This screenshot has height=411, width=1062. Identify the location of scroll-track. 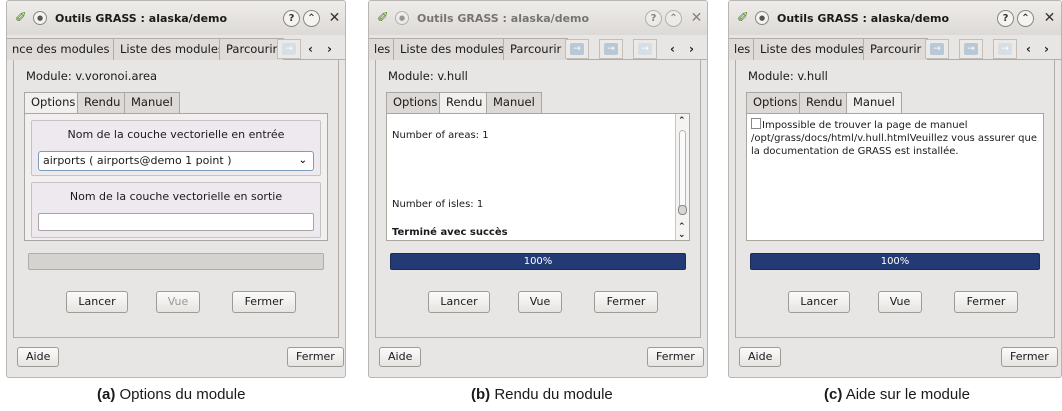
(682, 172).